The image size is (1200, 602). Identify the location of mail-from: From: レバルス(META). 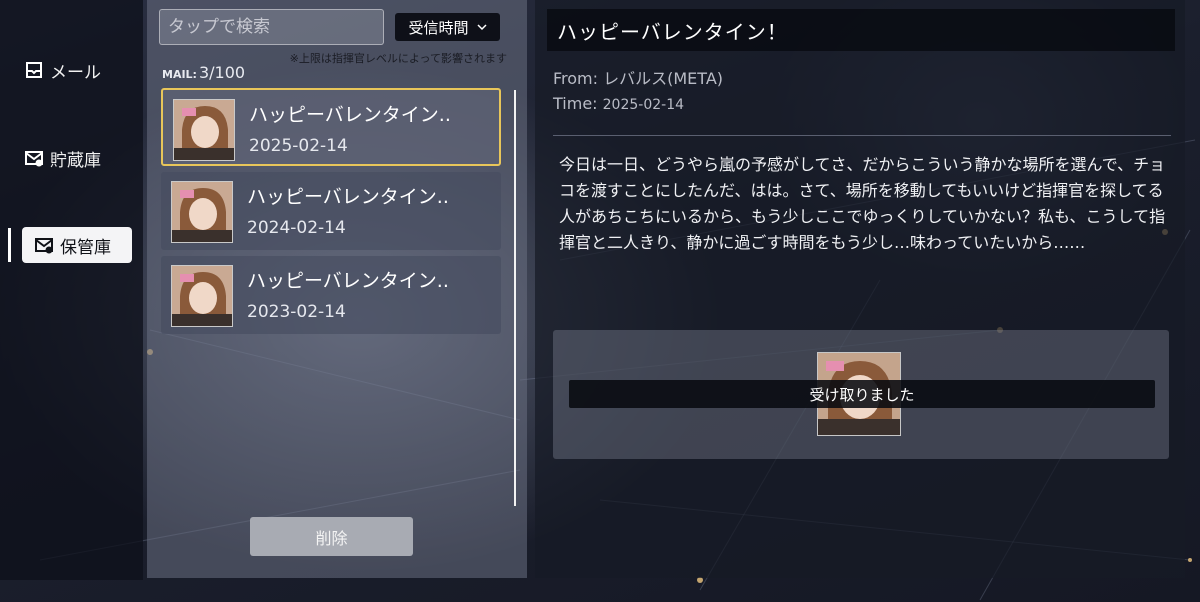
(638, 77).